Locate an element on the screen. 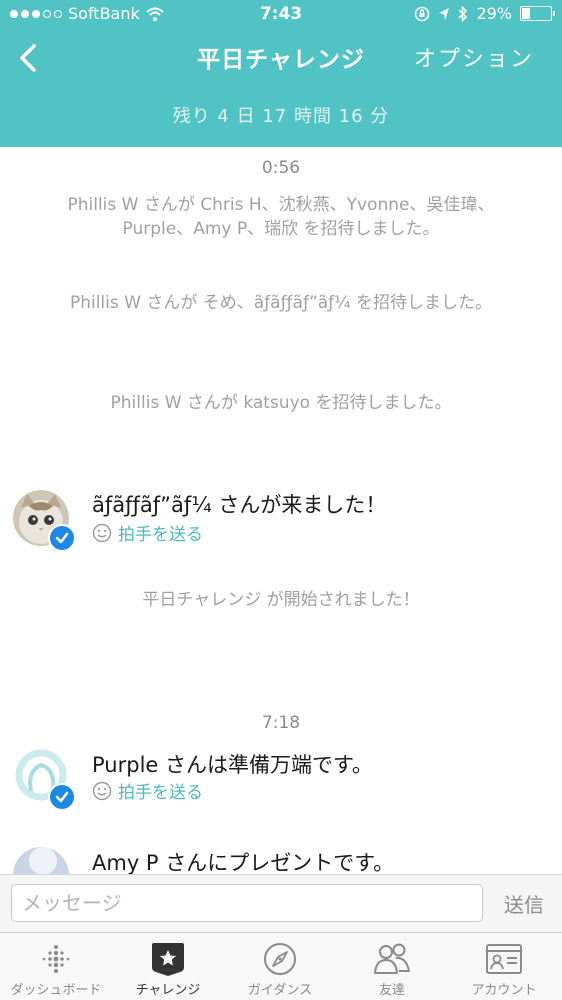 The height and width of the screenshot is (1000, 562). tab-label: ダッシュボード is located at coordinates (56, 990).